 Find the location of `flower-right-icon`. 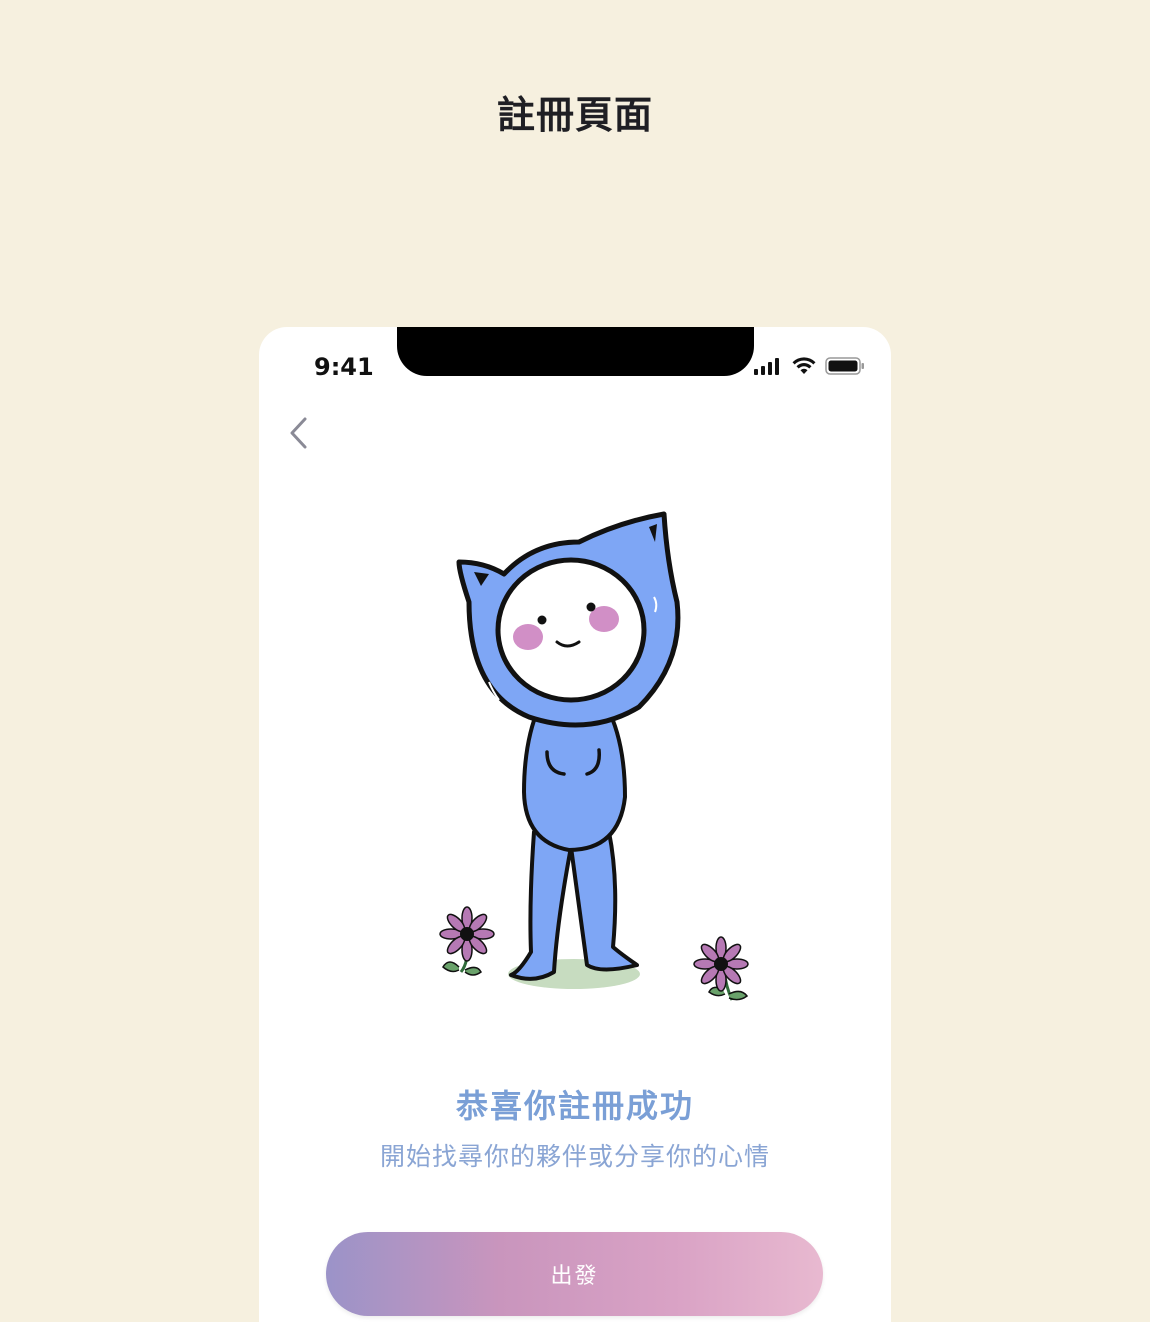

flower-right-icon is located at coordinates (721, 968).